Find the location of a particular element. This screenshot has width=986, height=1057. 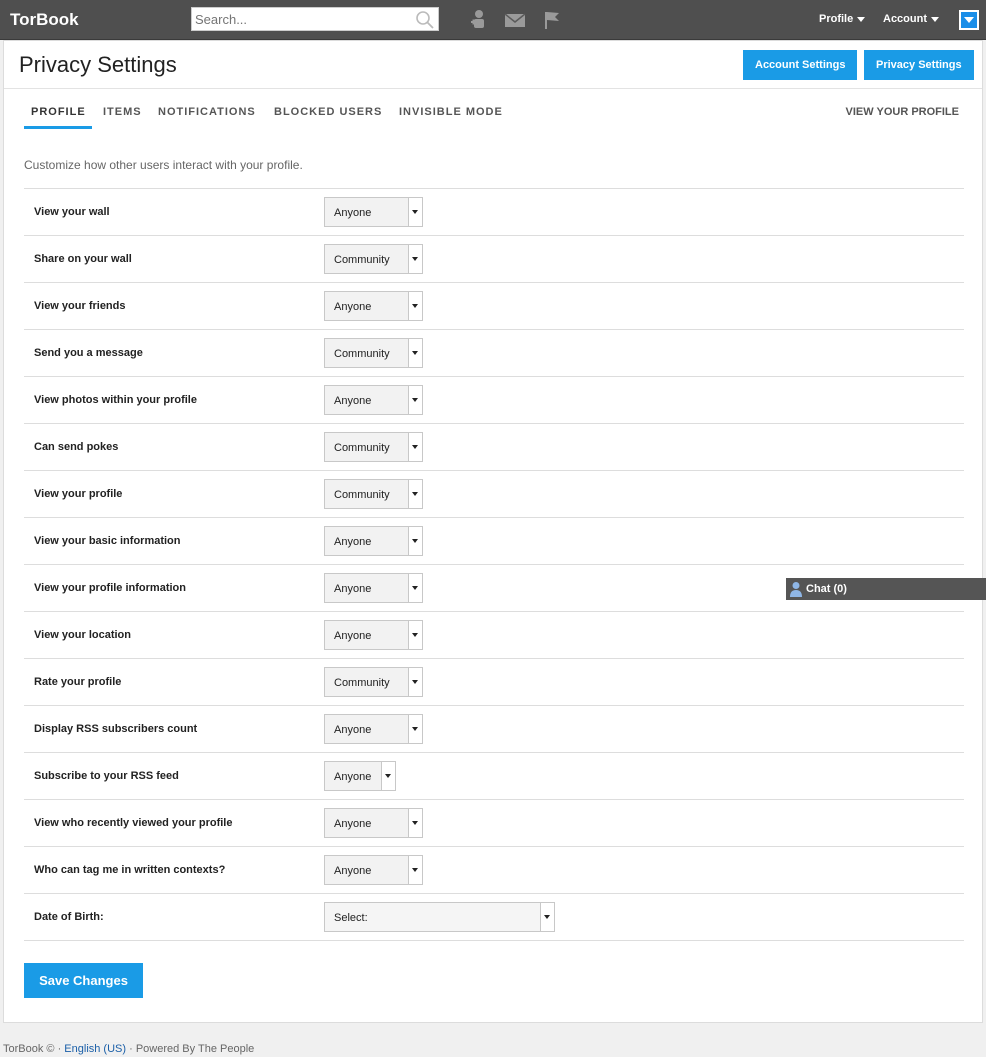

search-box is located at coordinates (315, 19).